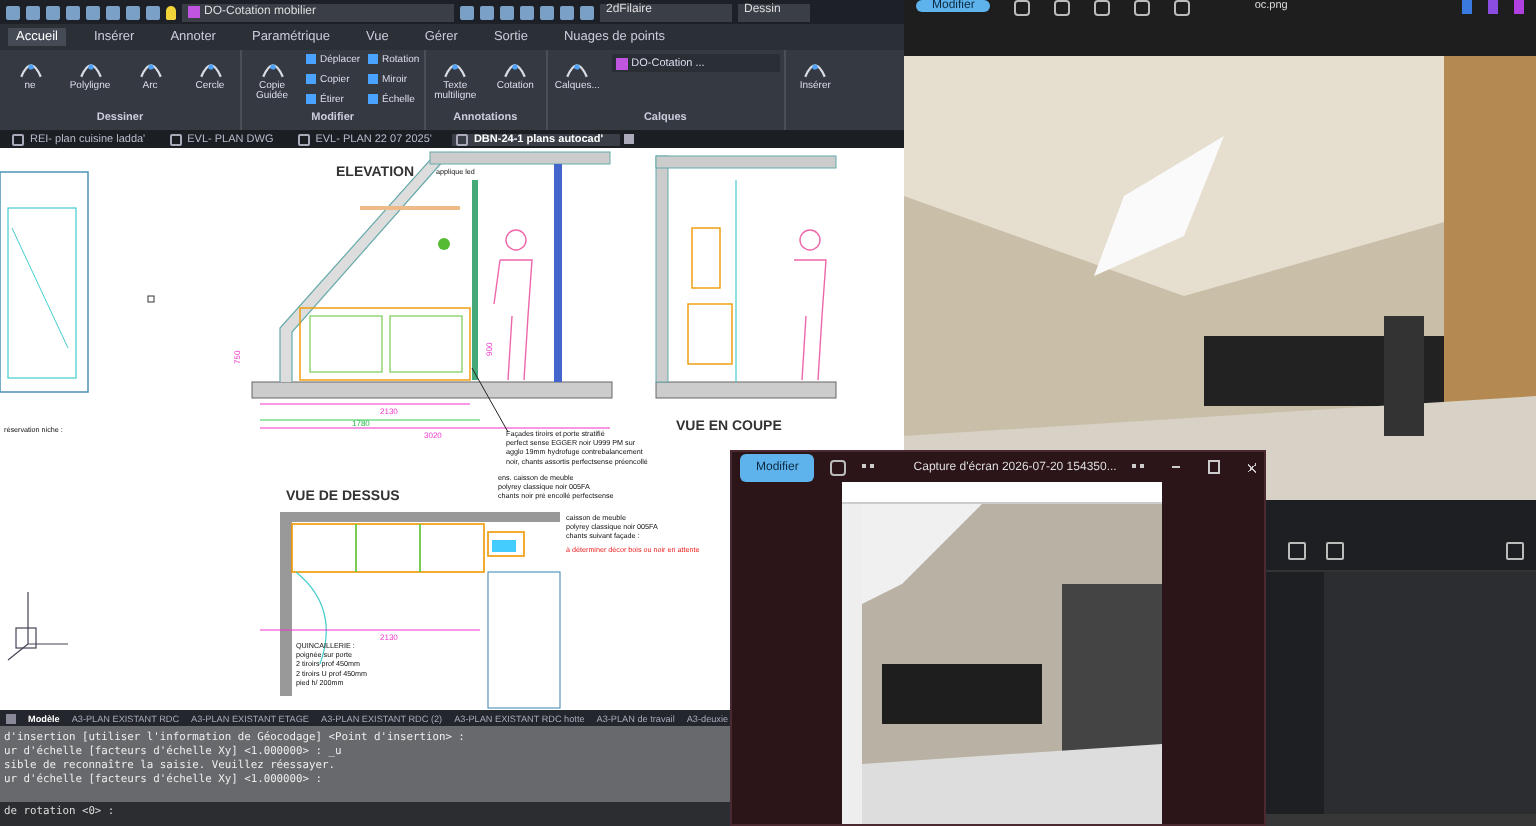  Describe the element at coordinates (1213, 467) in the screenshot. I see `maximize-icon` at that location.